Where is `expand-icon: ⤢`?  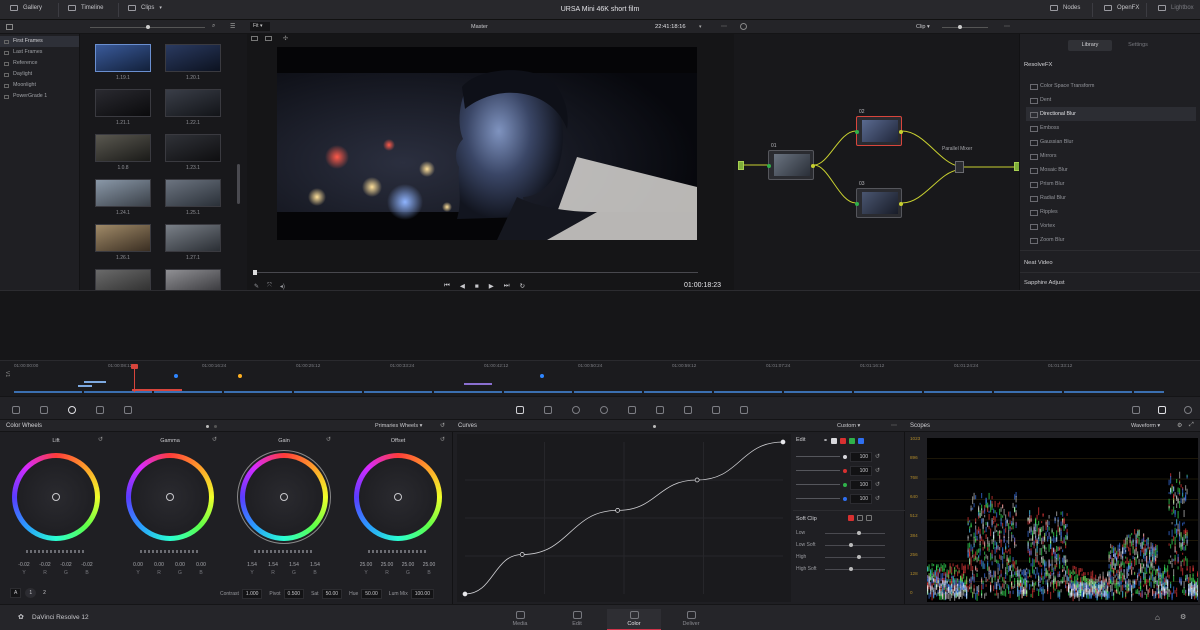
expand-icon: ⤢ is located at coordinates (1191, 425).